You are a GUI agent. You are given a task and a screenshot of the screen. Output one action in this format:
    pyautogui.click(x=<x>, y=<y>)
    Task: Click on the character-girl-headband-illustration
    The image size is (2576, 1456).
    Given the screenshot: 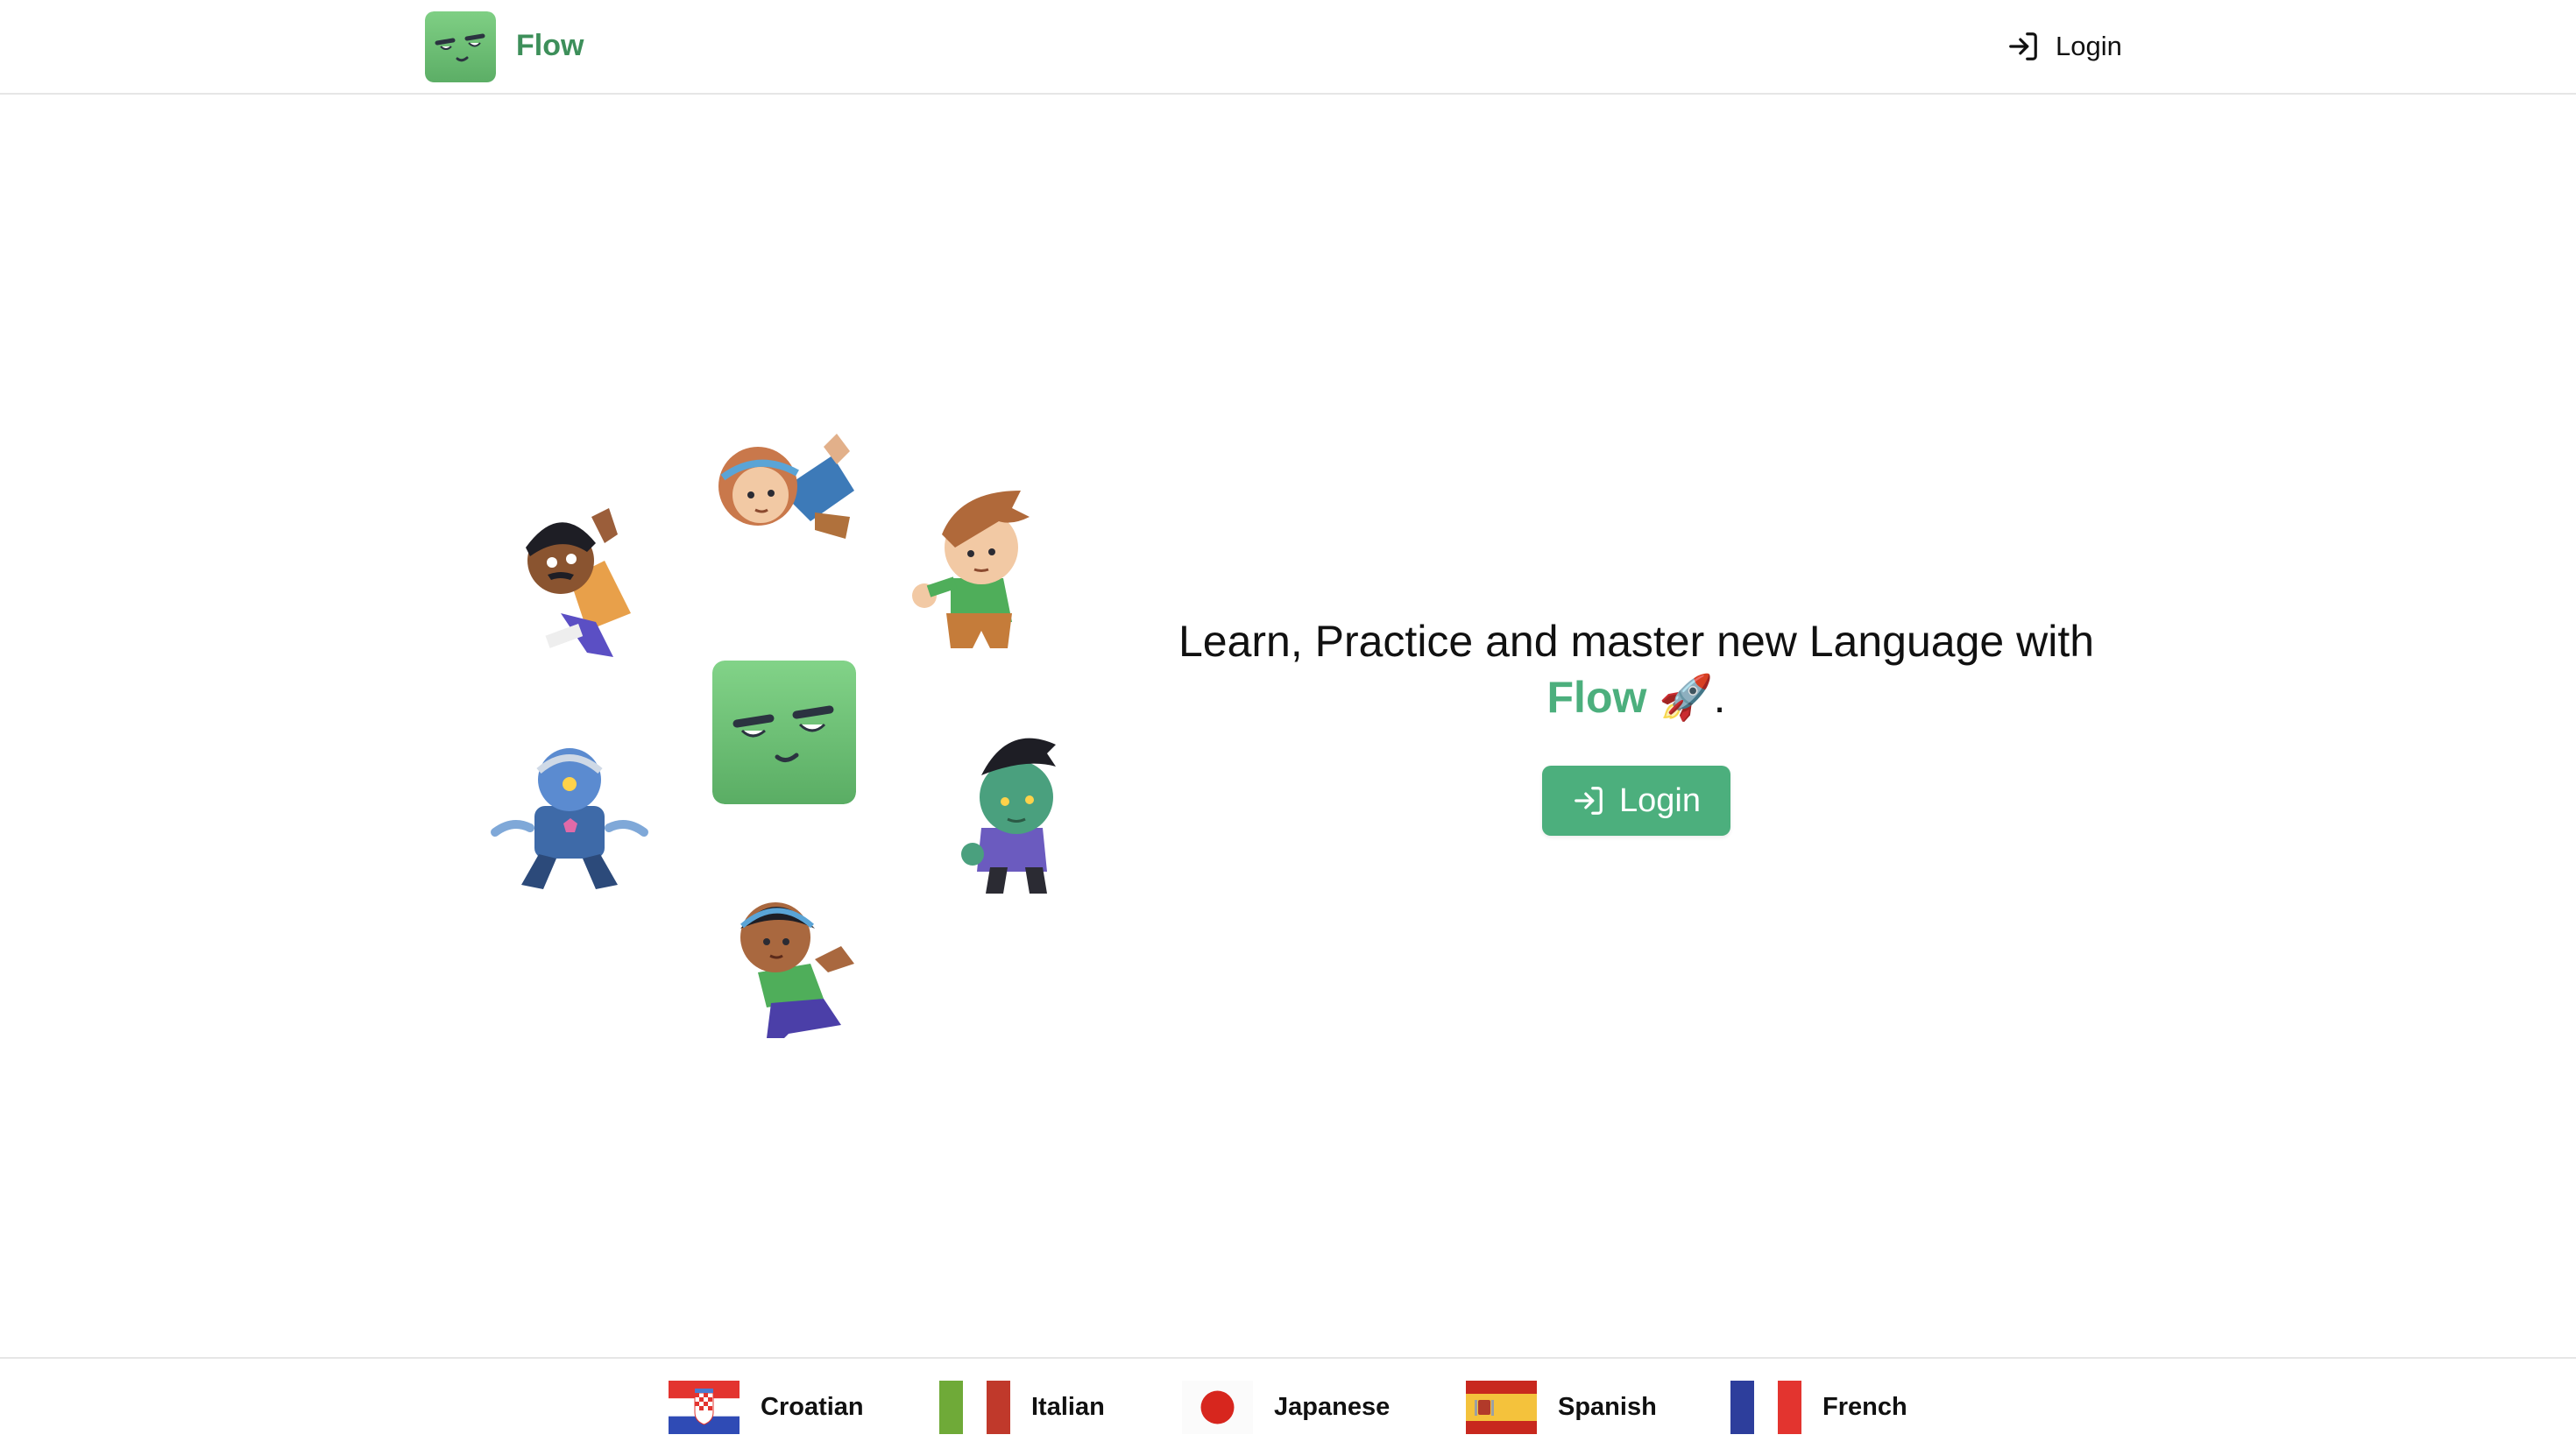 What is the action you would take?
    pyautogui.click(x=786, y=486)
    